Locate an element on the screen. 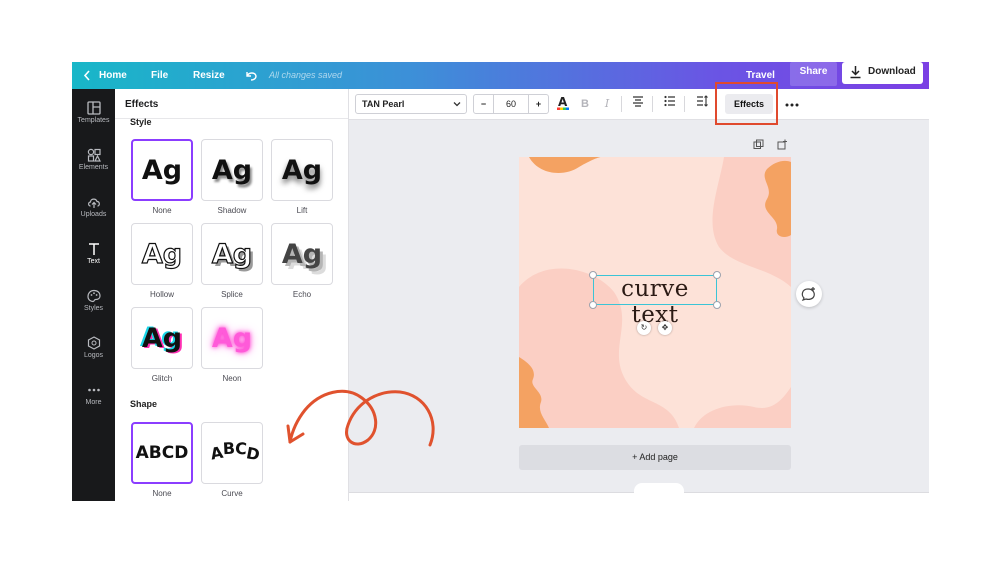  shape-none: ABCD is located at coordinates (162, 453).